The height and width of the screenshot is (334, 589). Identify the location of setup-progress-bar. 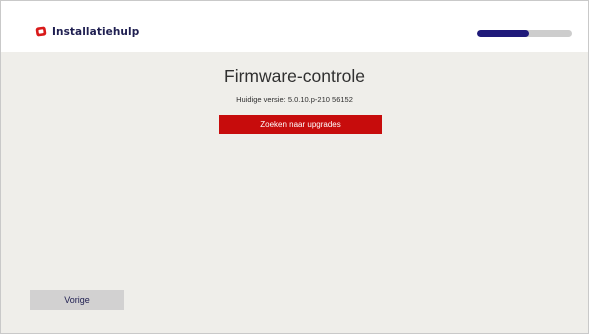
(524, 33).